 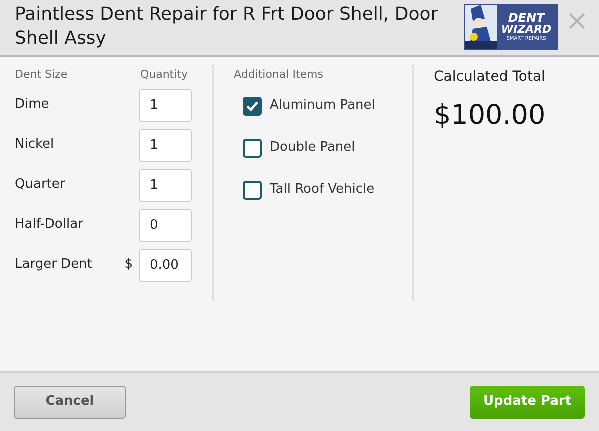 I want to click on currency-symbol: $, so click(x=128, y=265).